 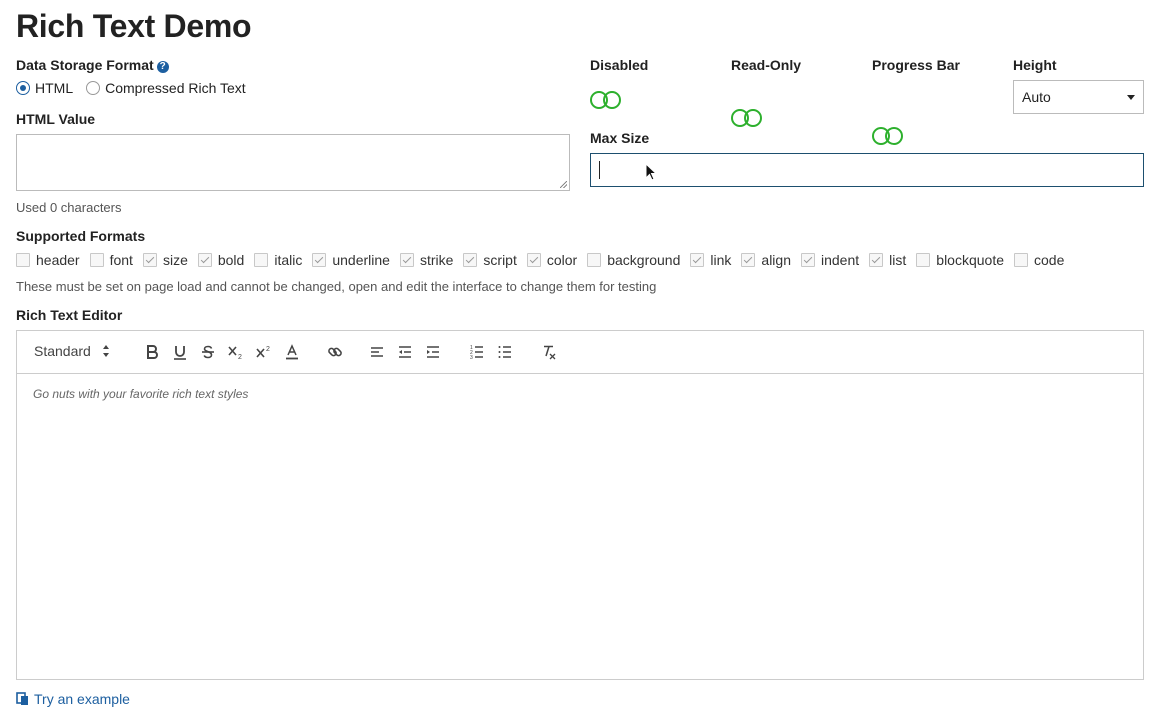 What do you see at coordinates (1049, 260) in the screenshot?
I see `format-label-code: code` at bounding box center [1049, 260].